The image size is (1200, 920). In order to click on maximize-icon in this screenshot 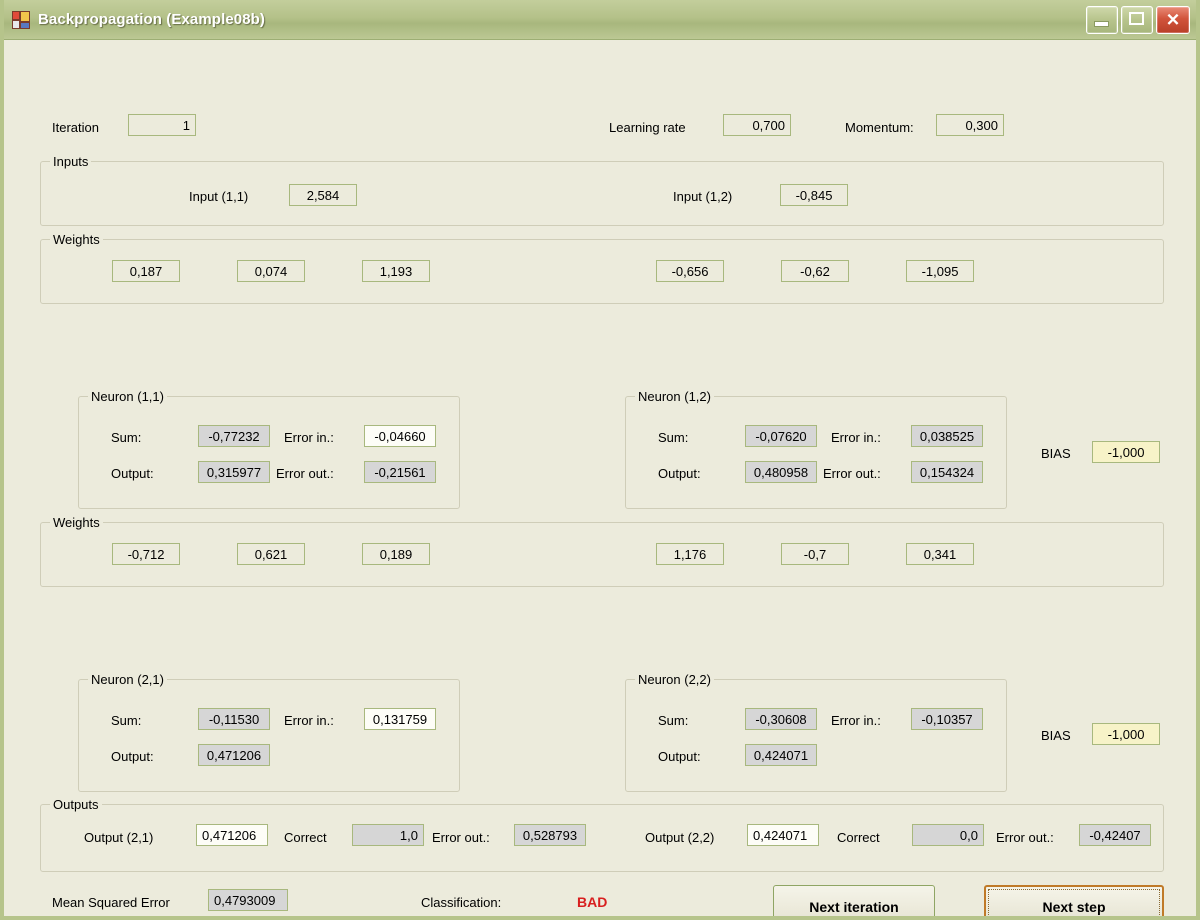, I will do `click(1136, 18)`.